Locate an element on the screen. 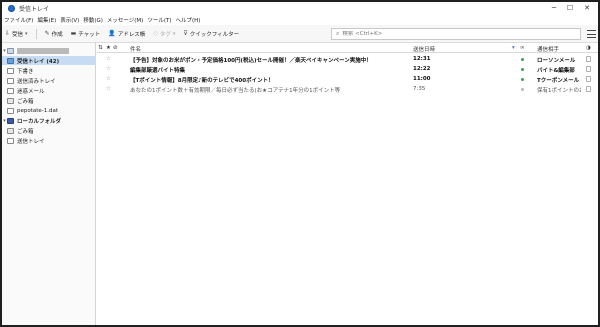 Image resolution: width=600 pixels, height=327 pixels. tag-button: ◇ タグ ▾ is located at coordinates (164, 34).